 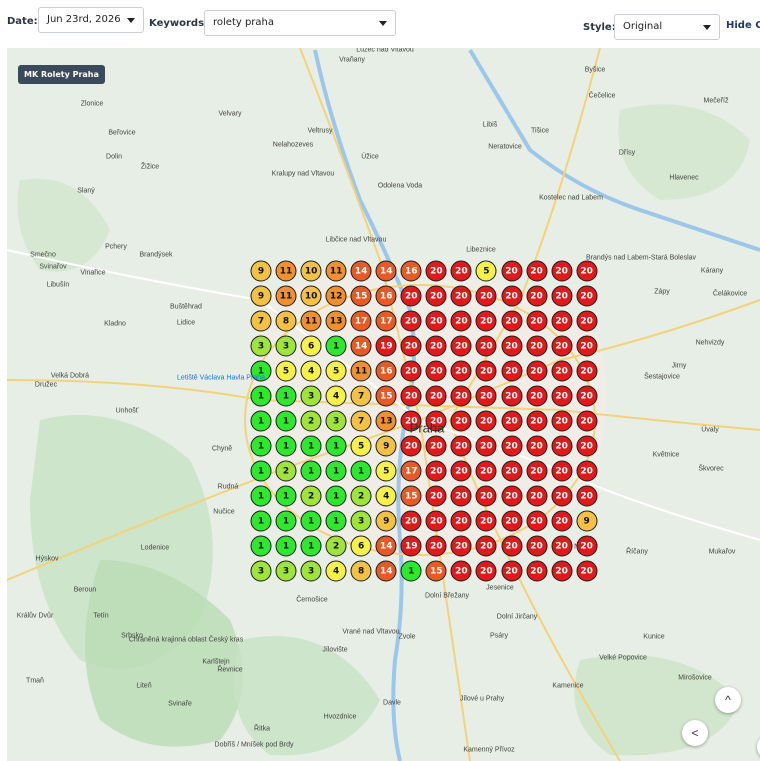 What do you see at coordinates (361, 496) in the screenshot?
I see `rank-pin: 2` at bounding box center [361, 496].